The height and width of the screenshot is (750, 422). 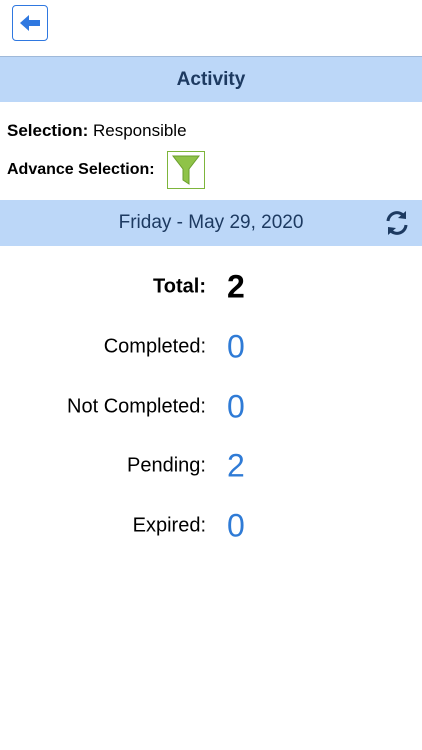 I want to click on stat-expired: Expired: 0, so click(x=211, y=526).